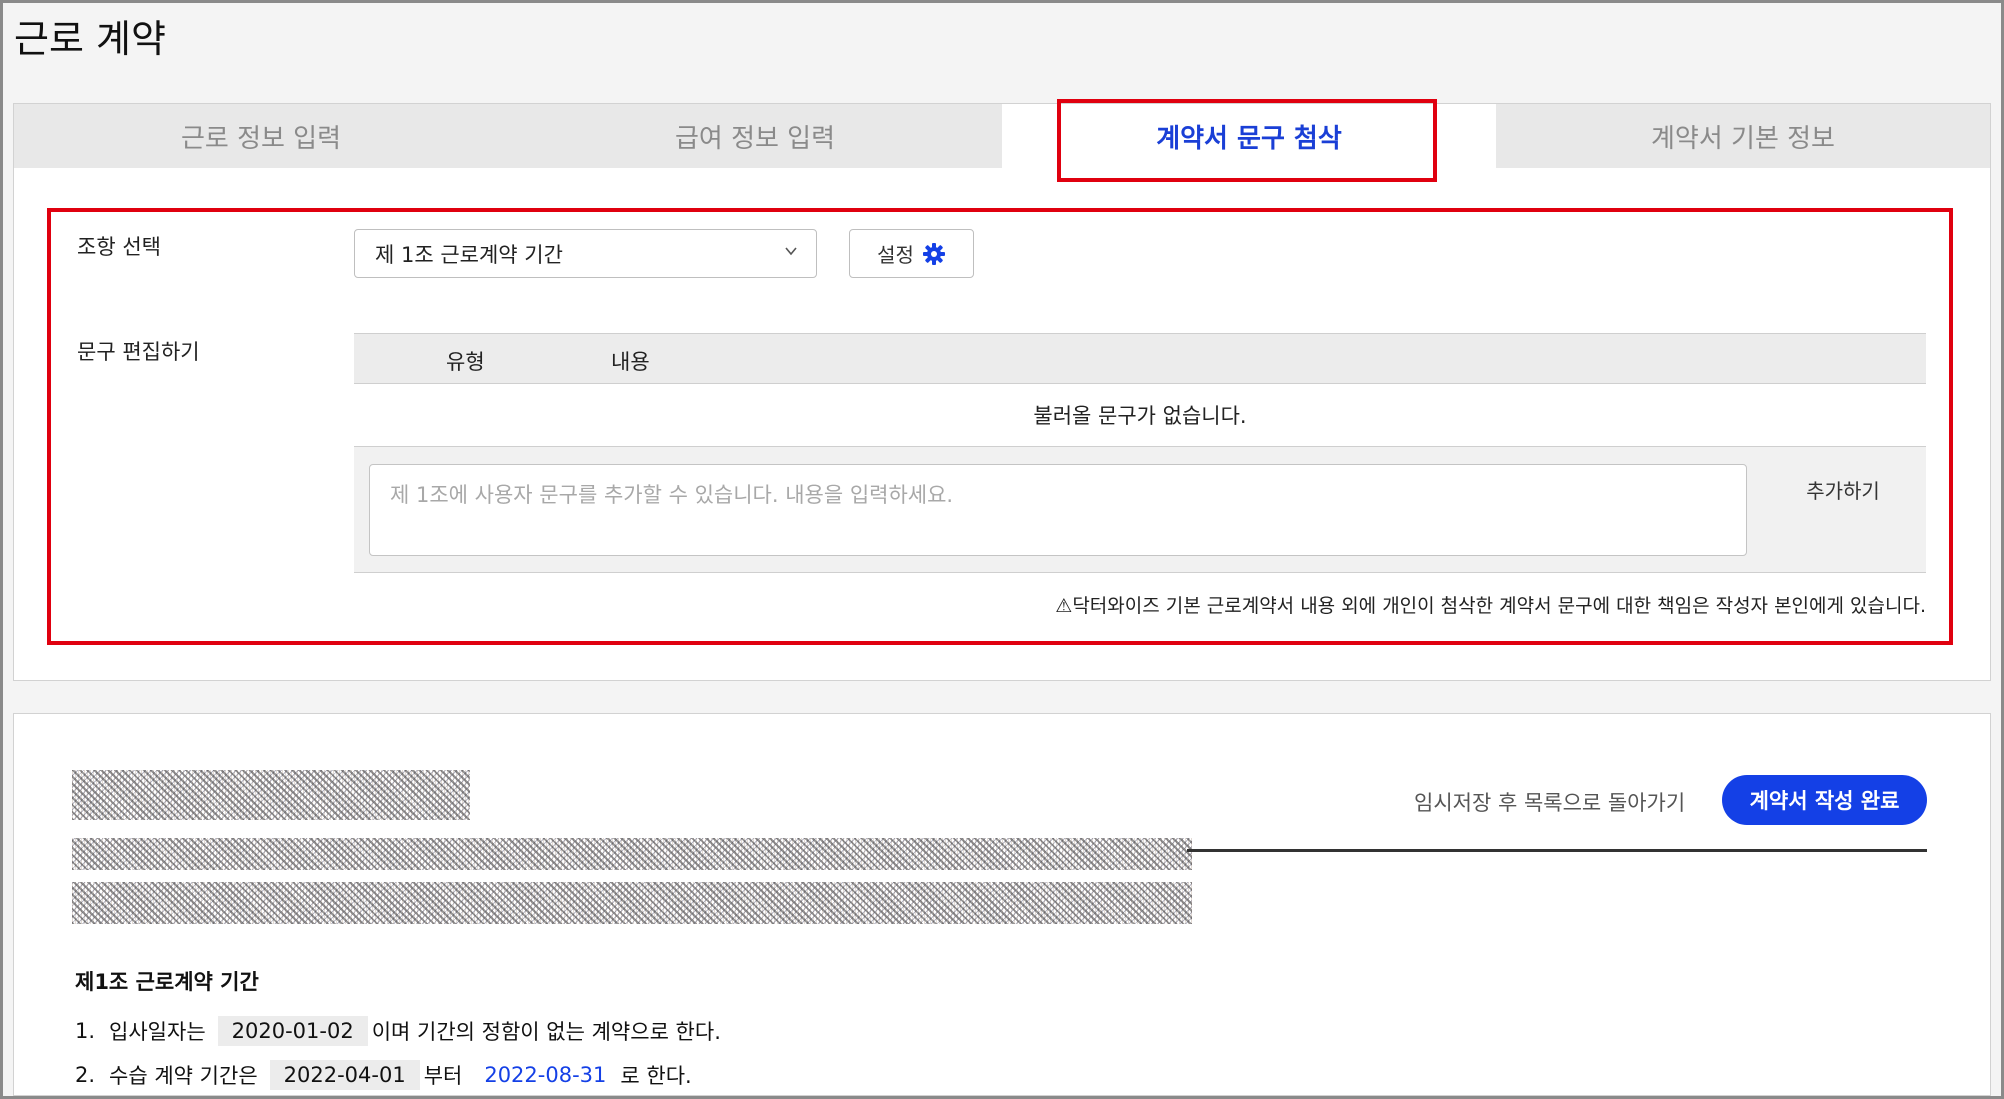  What do you see at coordinates (443, 1076) in the screenshot?
I see `clause-text: 부터` at bounding box center [443, 1076].